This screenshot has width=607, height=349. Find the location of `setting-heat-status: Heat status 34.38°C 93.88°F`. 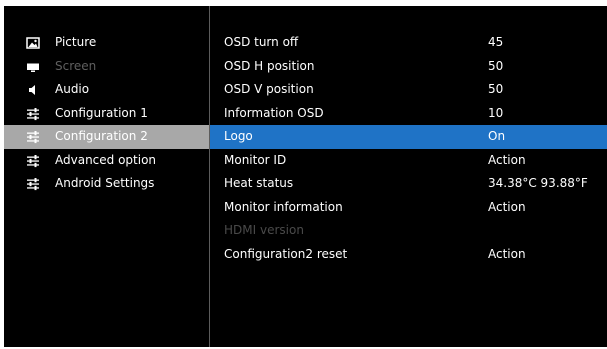

setting-heat-status: Heat status 34.38°C 93.88°F is located at coordinates (408, 184).